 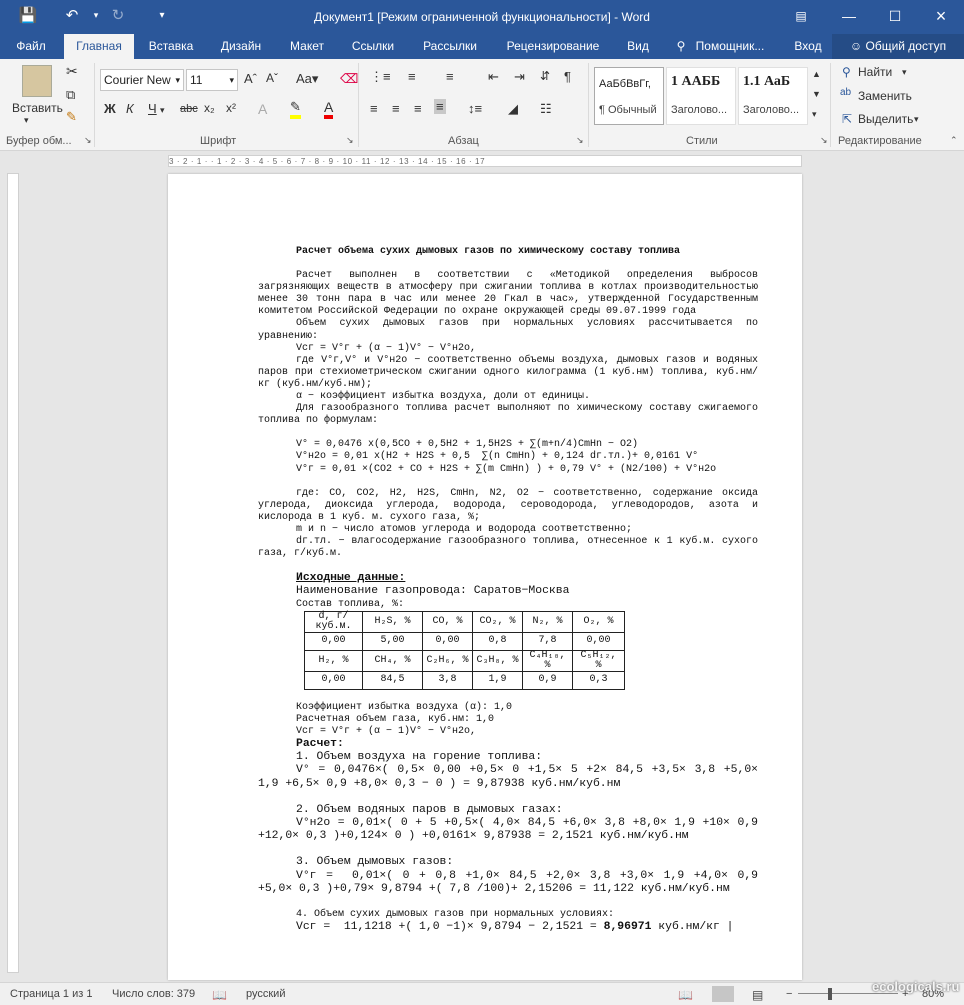 I want to click on clipboard-icon, so click(x=37, y=81).